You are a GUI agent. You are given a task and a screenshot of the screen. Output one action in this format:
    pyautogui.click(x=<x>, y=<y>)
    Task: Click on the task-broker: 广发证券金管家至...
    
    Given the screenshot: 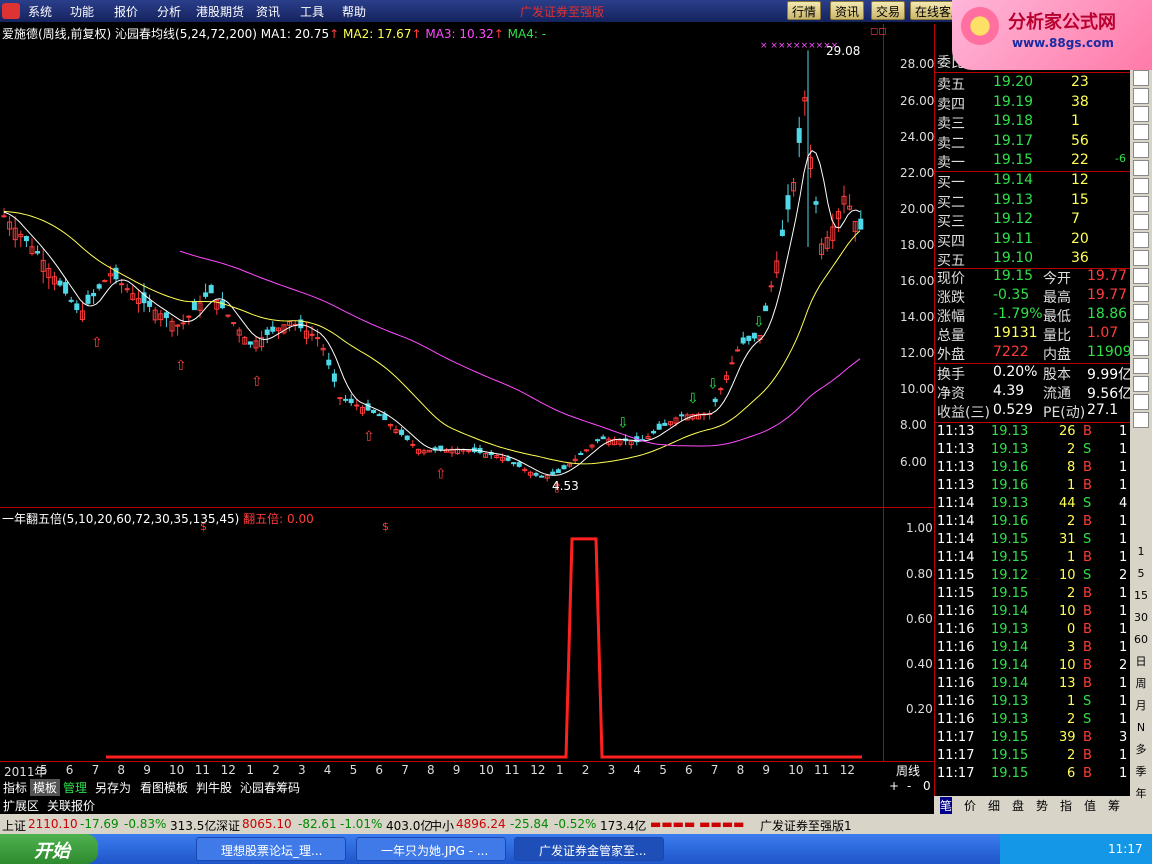 What is the action you would take?
    pyautogui.click(x=589, y=849)
    